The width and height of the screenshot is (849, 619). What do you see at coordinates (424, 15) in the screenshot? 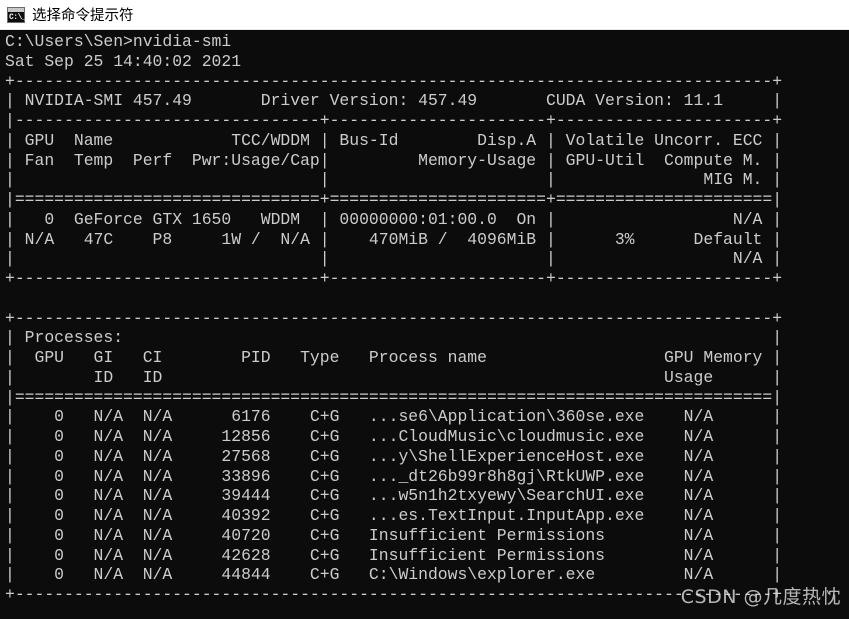
I see `window-titlebar: C:\_ 选择命令提示符` at bounding box center [424, 15].